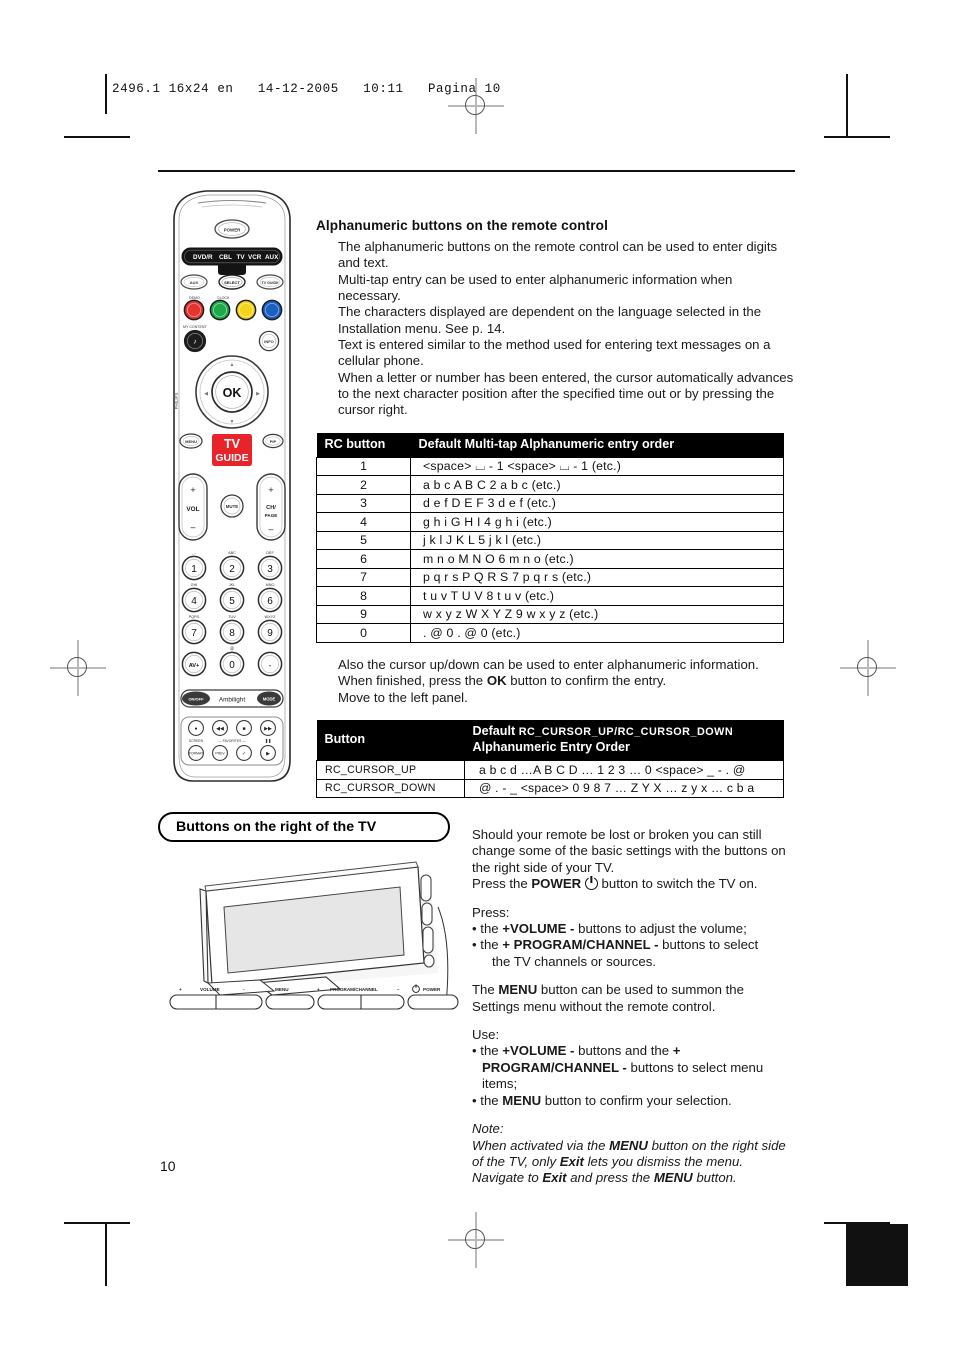  What do you see at coordinates (272, 257) in the screenshot?
I see `svg-text: AUX` at bounding box center [272, 257].